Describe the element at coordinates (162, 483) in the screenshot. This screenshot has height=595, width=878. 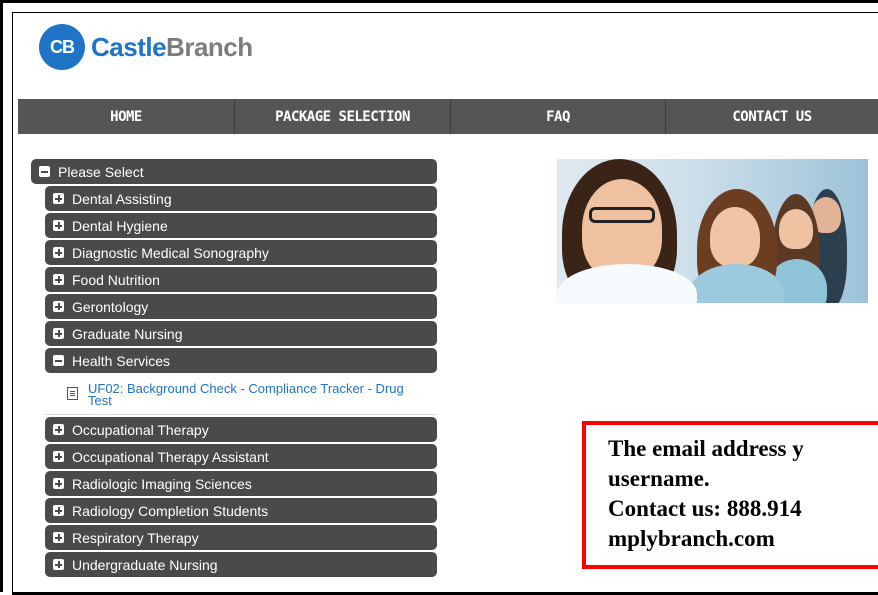
I see `menu-item-label: Radiologic Imaging Sciences` at that location.